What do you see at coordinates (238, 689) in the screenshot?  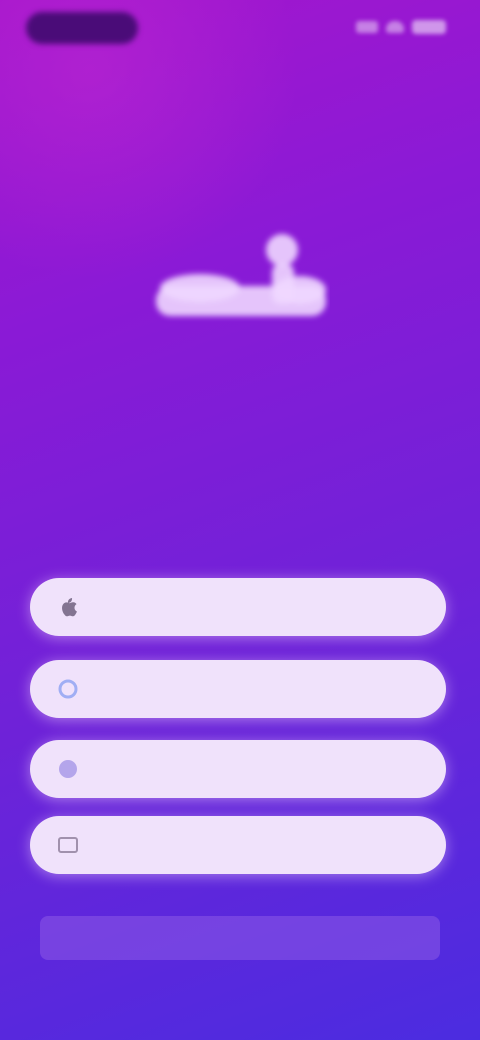 I see `continue-with-google-button` at bounding box center [238, 689].